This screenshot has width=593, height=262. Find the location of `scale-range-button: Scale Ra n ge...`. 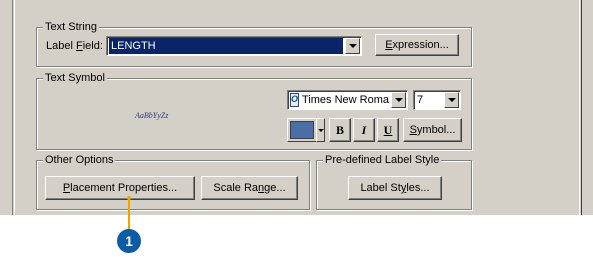

scale-range-button: Scale Ra n ge... is located at coordinates (249, 188).